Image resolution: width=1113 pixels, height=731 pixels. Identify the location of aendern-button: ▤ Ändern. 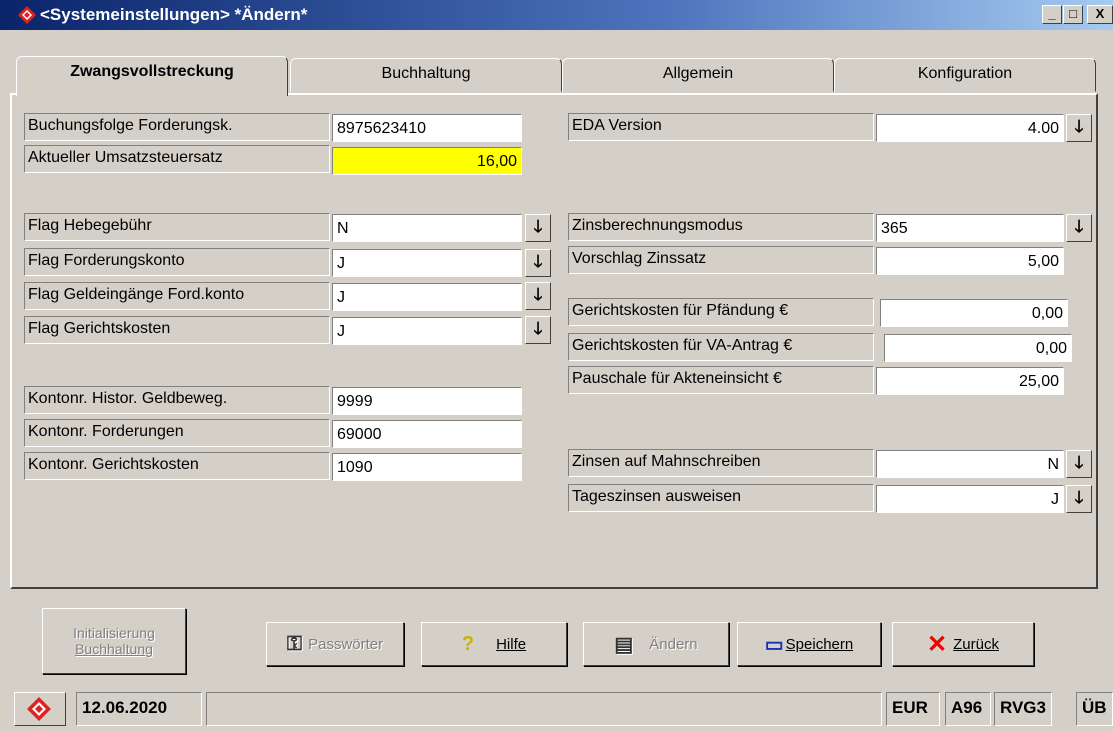
(656, 644).